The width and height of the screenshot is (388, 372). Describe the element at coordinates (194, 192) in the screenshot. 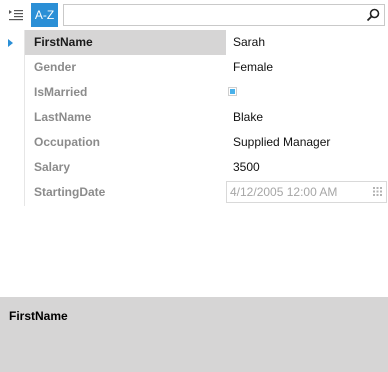

I see `property-row-startingdate: StartingDate 4/12/2005 12:00 AM` at that location.